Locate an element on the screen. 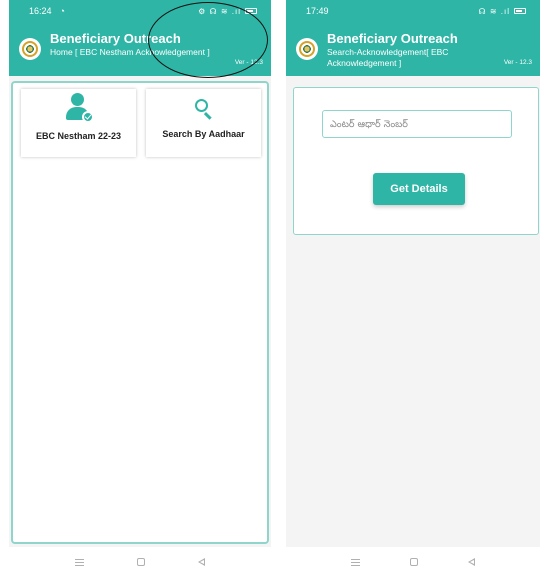  battery-icon is located at coordinates (520, 11).